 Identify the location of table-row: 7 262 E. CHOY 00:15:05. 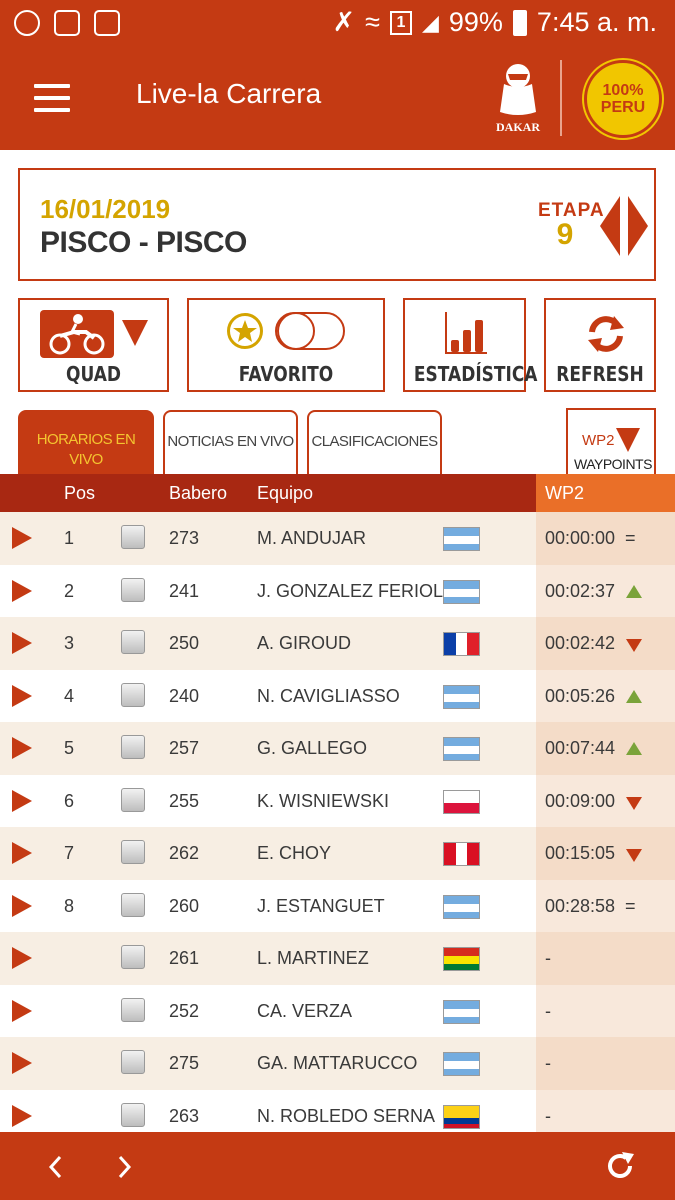
(337, 853).